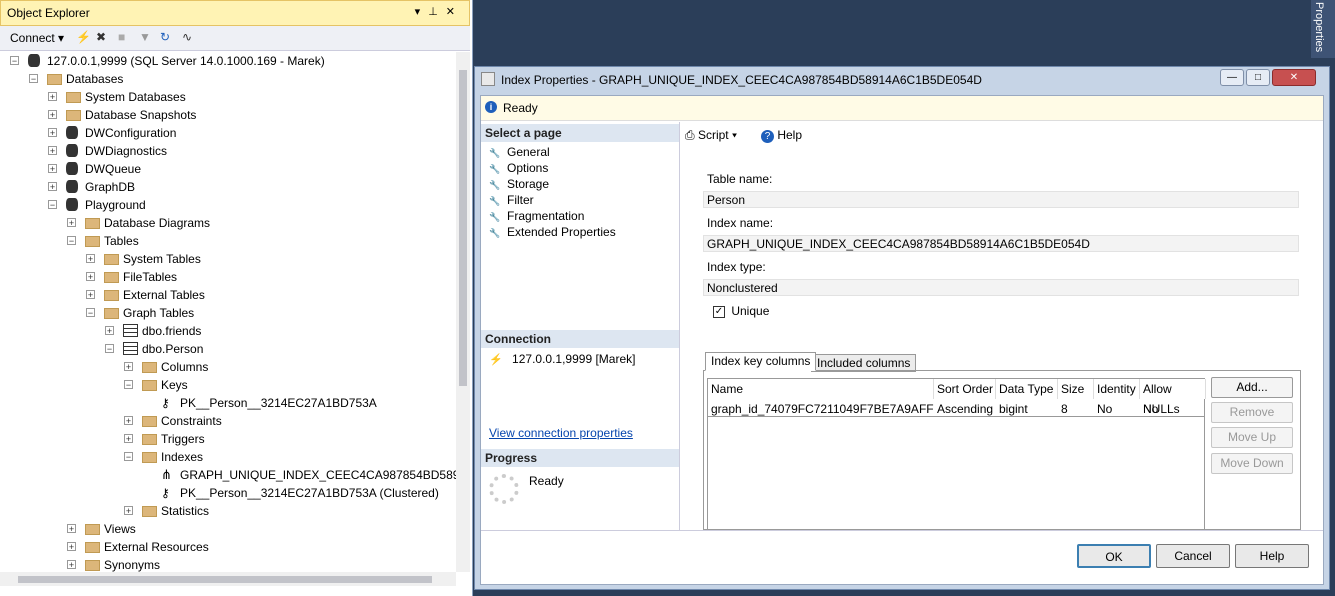 The height and width of the screenshot is (596, 1335). Describe the element at coordinates (1193, 556) in the screenshot. I see `cancel-button: Cancel` at that location.